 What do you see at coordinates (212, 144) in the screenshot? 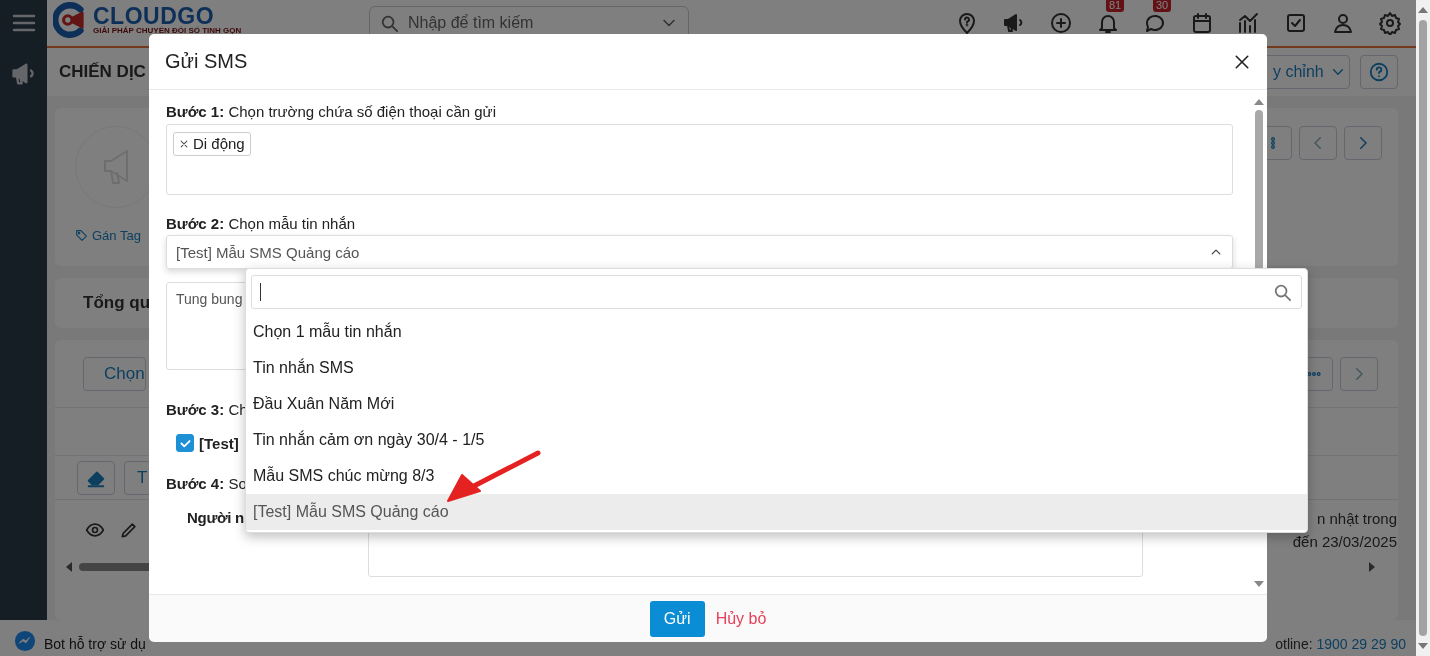
I see `field-tag: Di động` at bounding box center [212, 144].